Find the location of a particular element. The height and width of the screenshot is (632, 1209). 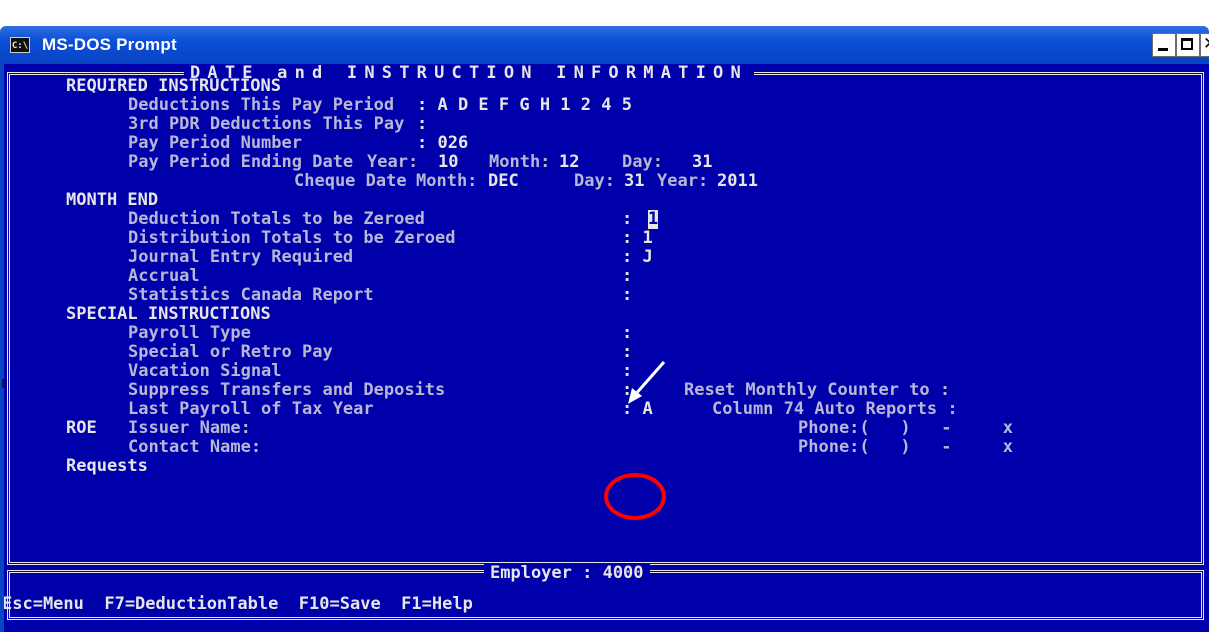

ending-year-label: Year: is located at coordinates (393, 162).